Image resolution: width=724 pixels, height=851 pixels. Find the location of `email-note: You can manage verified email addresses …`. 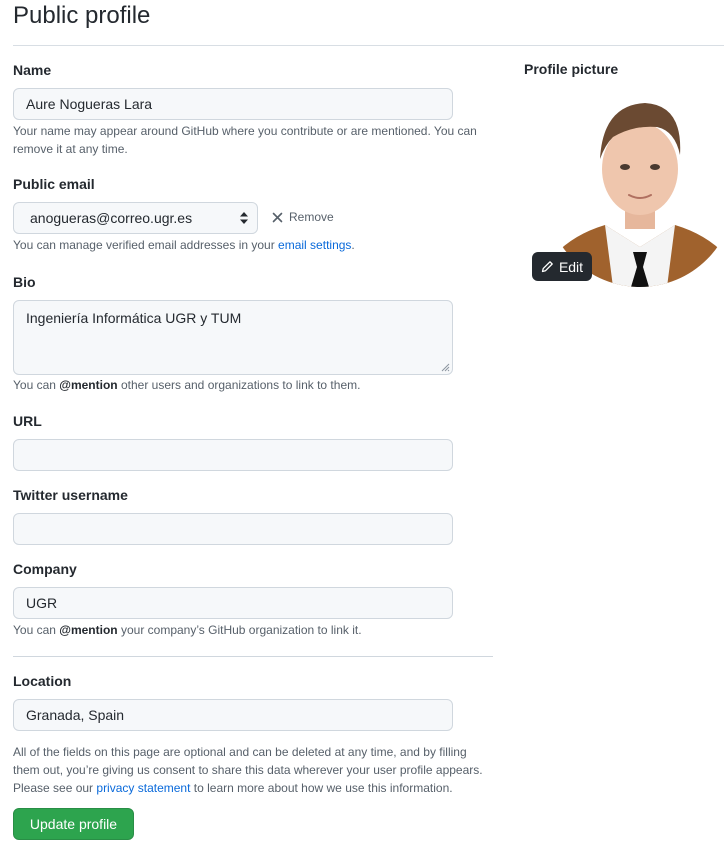

email-note: You can manage verified email addresses … is located at coordinates (184, 245).